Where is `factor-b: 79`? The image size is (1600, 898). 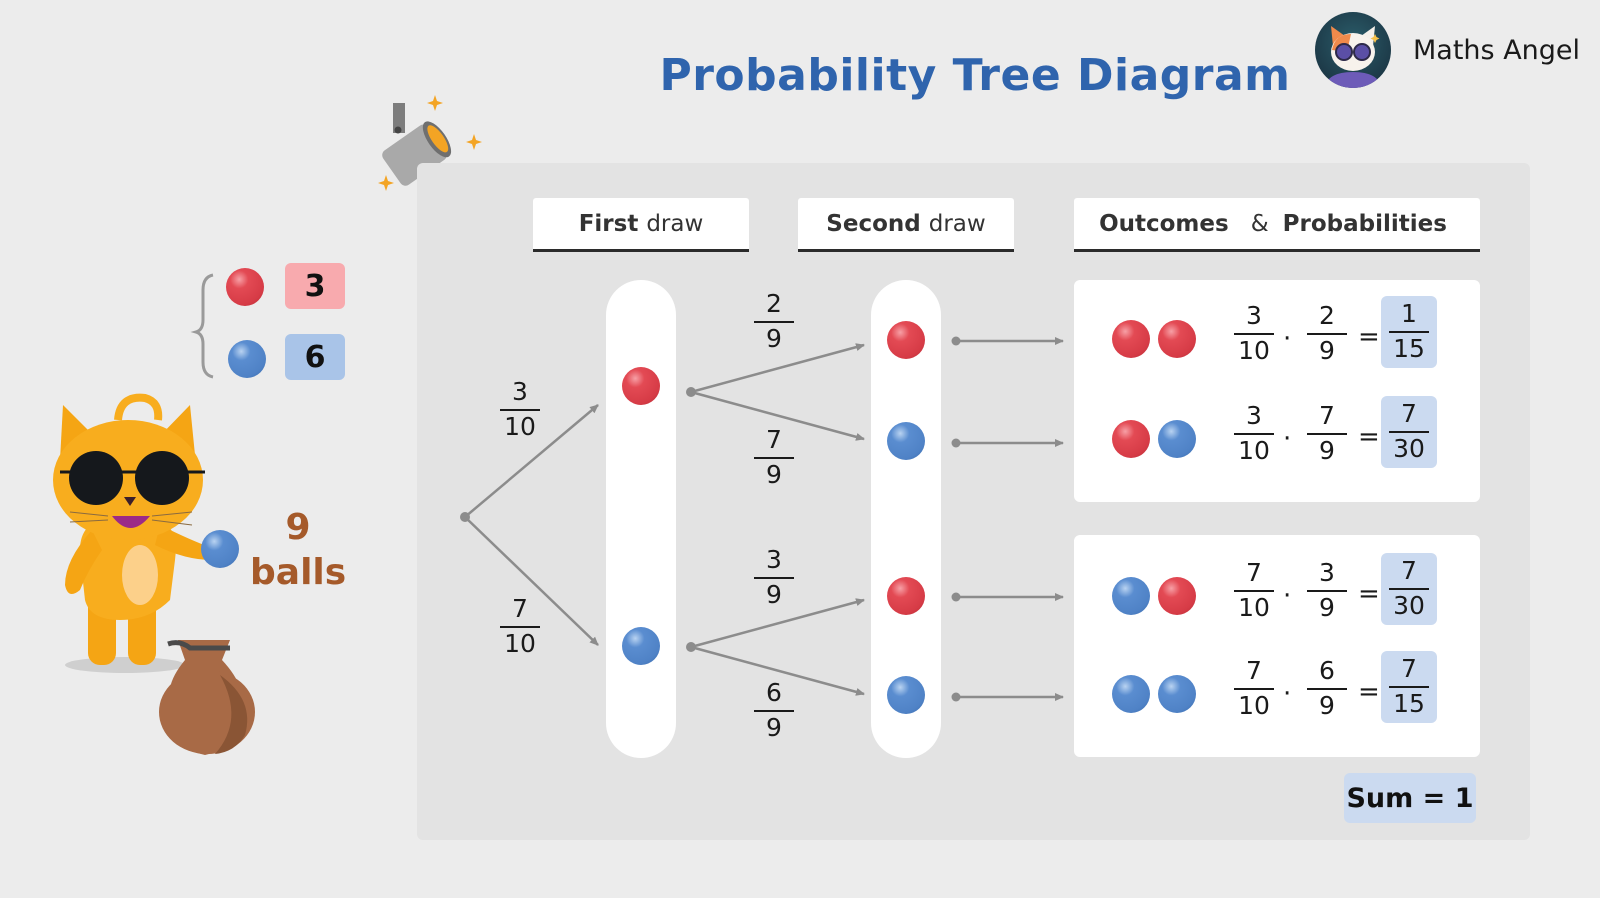 factor-b: 79 is located at coordinates (1327, 433).